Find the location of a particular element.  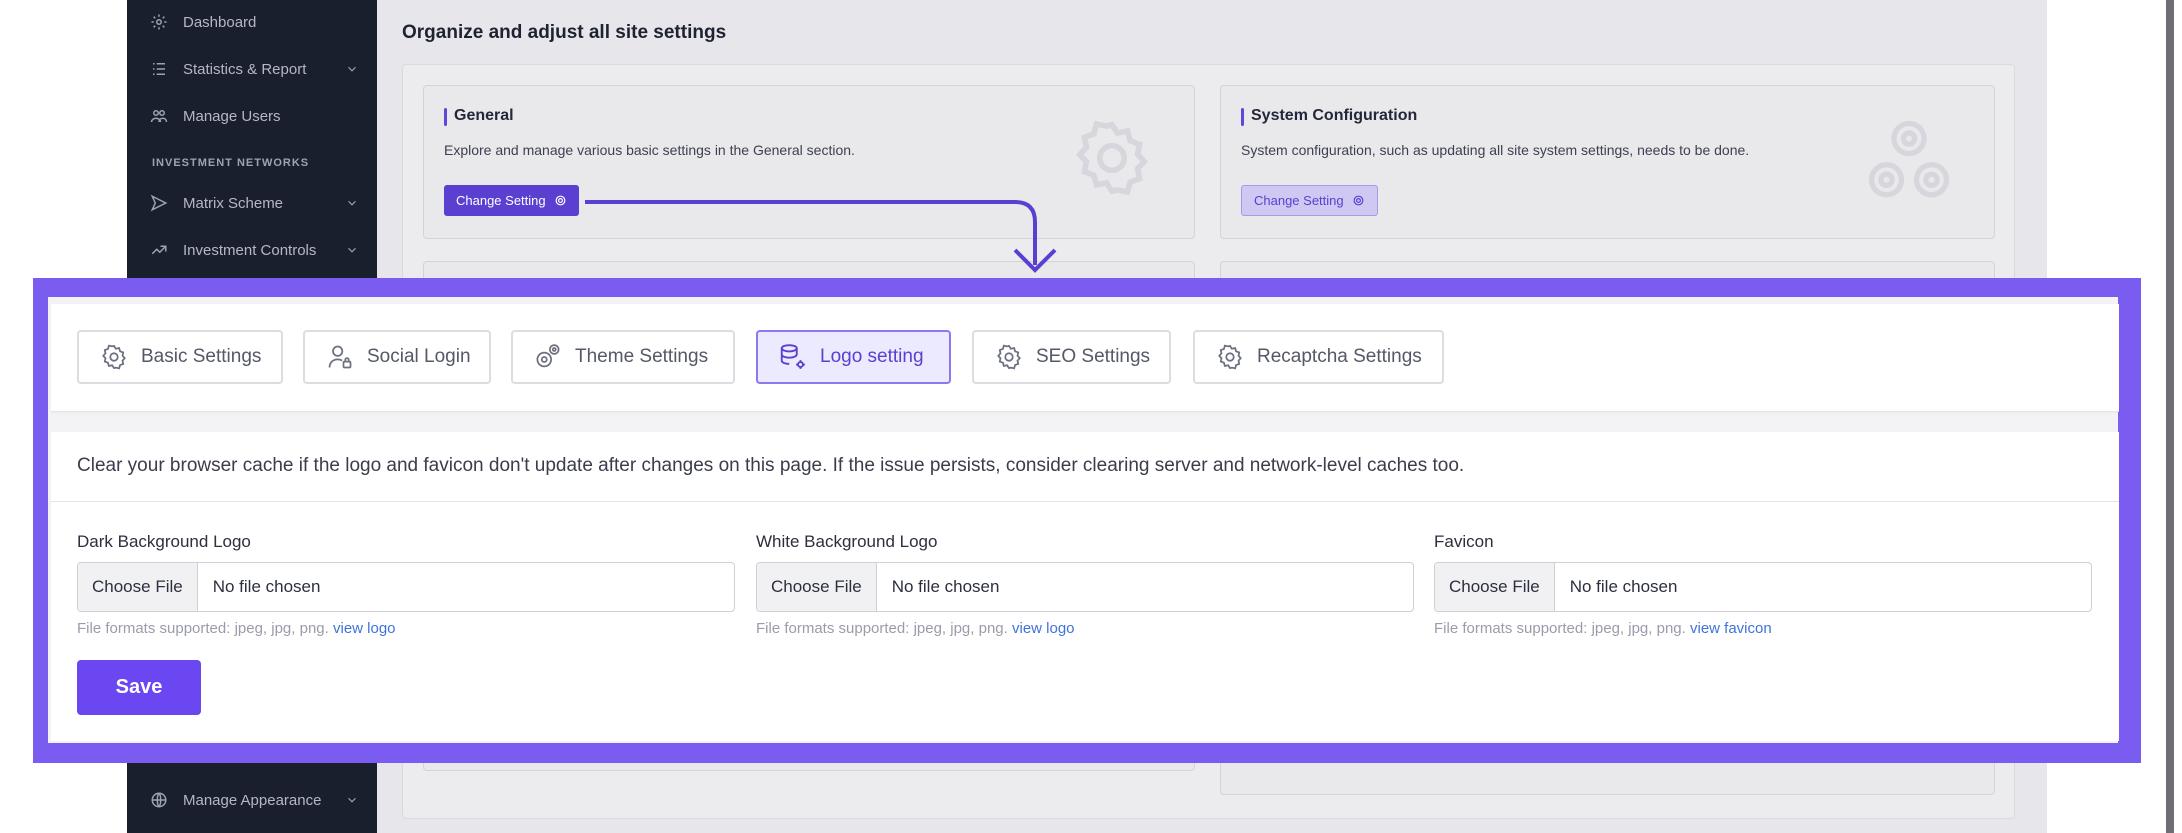

field-label: Favicon is located at coordinates (1464, 541).